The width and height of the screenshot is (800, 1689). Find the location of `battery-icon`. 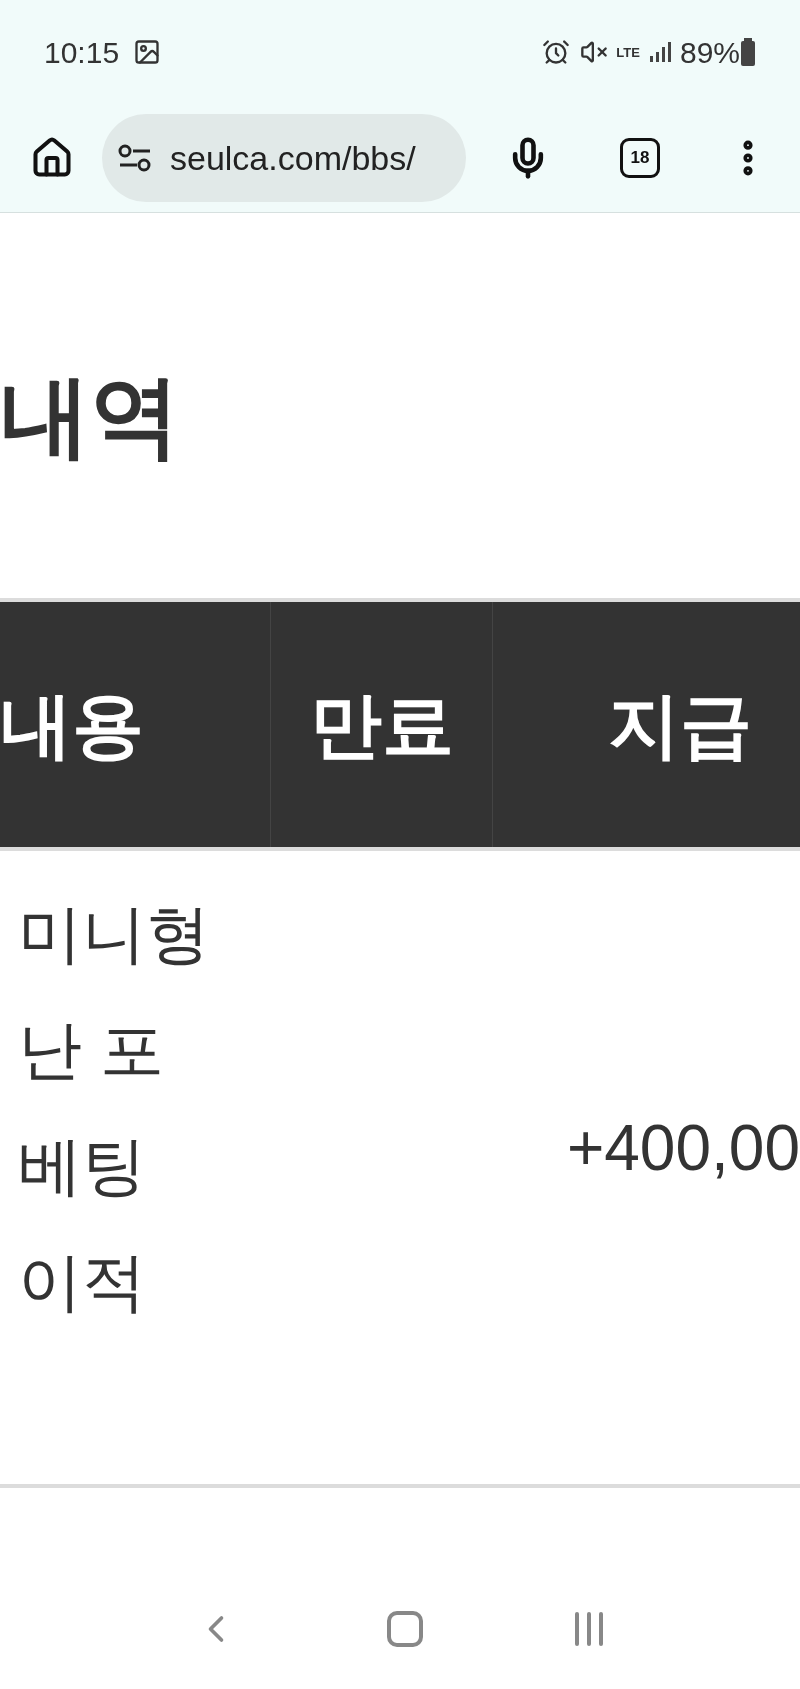

battery-icon is located at coordinates (748, 52).